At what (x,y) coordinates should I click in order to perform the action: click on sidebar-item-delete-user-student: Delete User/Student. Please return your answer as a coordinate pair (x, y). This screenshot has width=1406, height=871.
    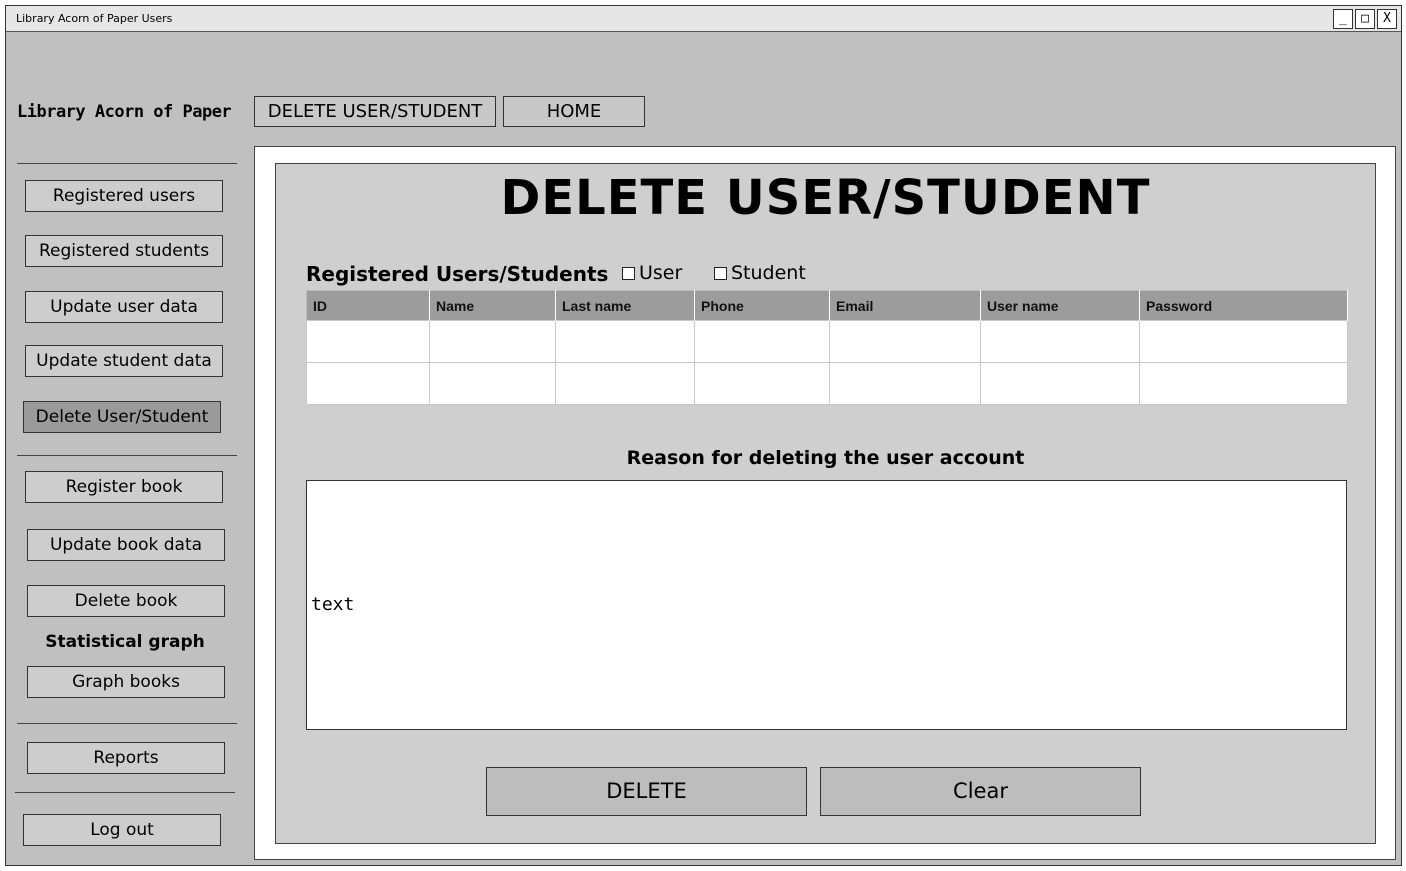
    Looking at the image, I should click on (122, 417).